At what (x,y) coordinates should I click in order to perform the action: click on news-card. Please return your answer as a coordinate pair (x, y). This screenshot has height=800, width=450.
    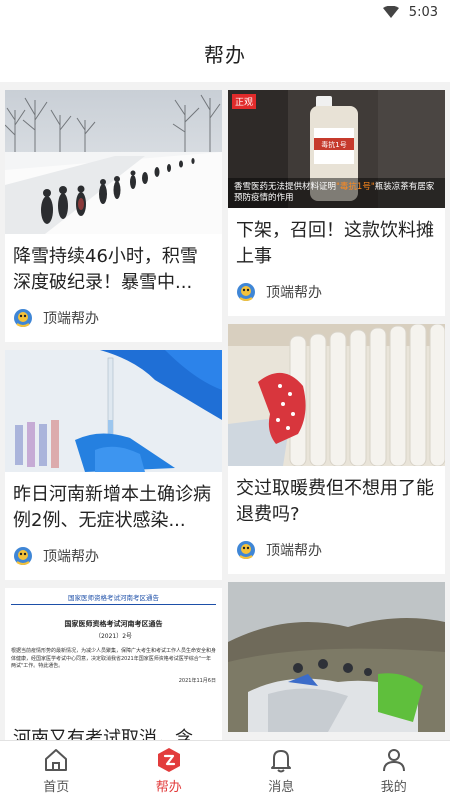
    Looking at the image, I should click on (336, 657).